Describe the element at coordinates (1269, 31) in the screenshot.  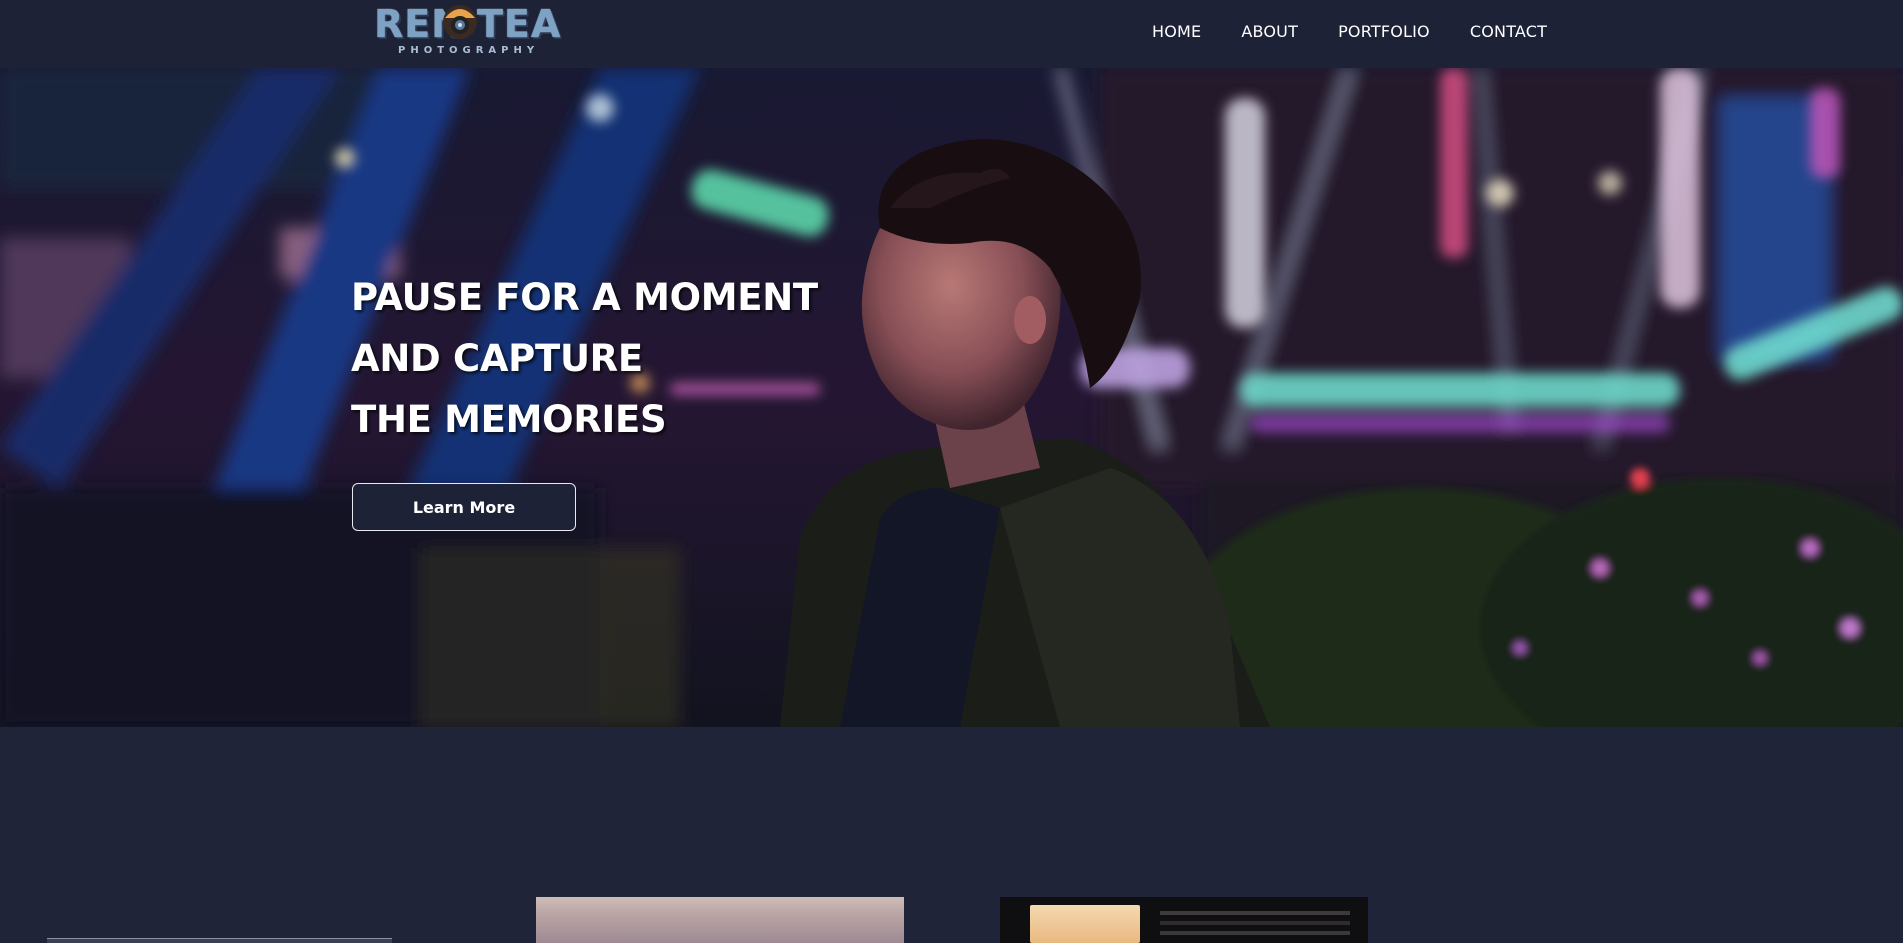
I see `nav-link-about: ABOUT` at that location.